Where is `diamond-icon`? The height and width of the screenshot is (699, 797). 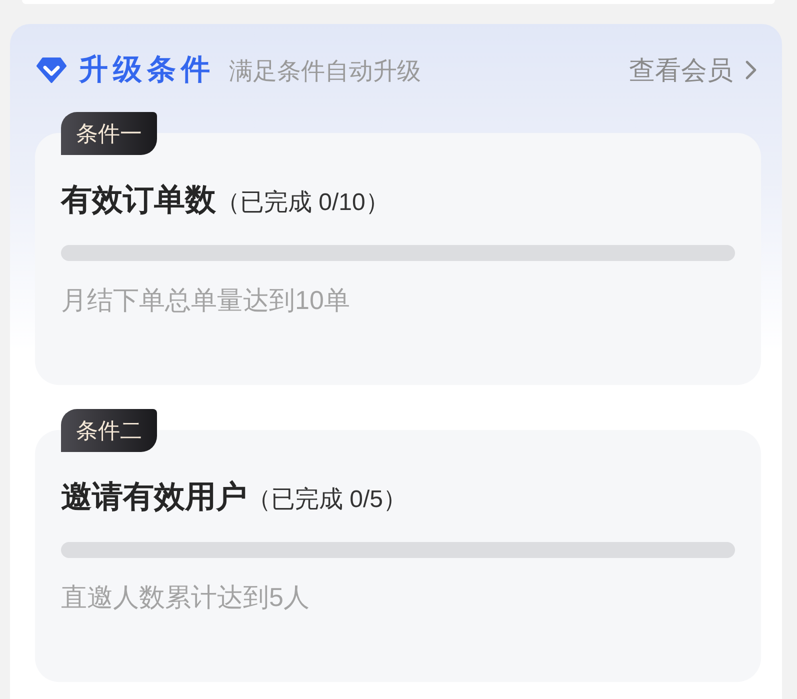
diamond-icon is located at coordinates (51, 70).